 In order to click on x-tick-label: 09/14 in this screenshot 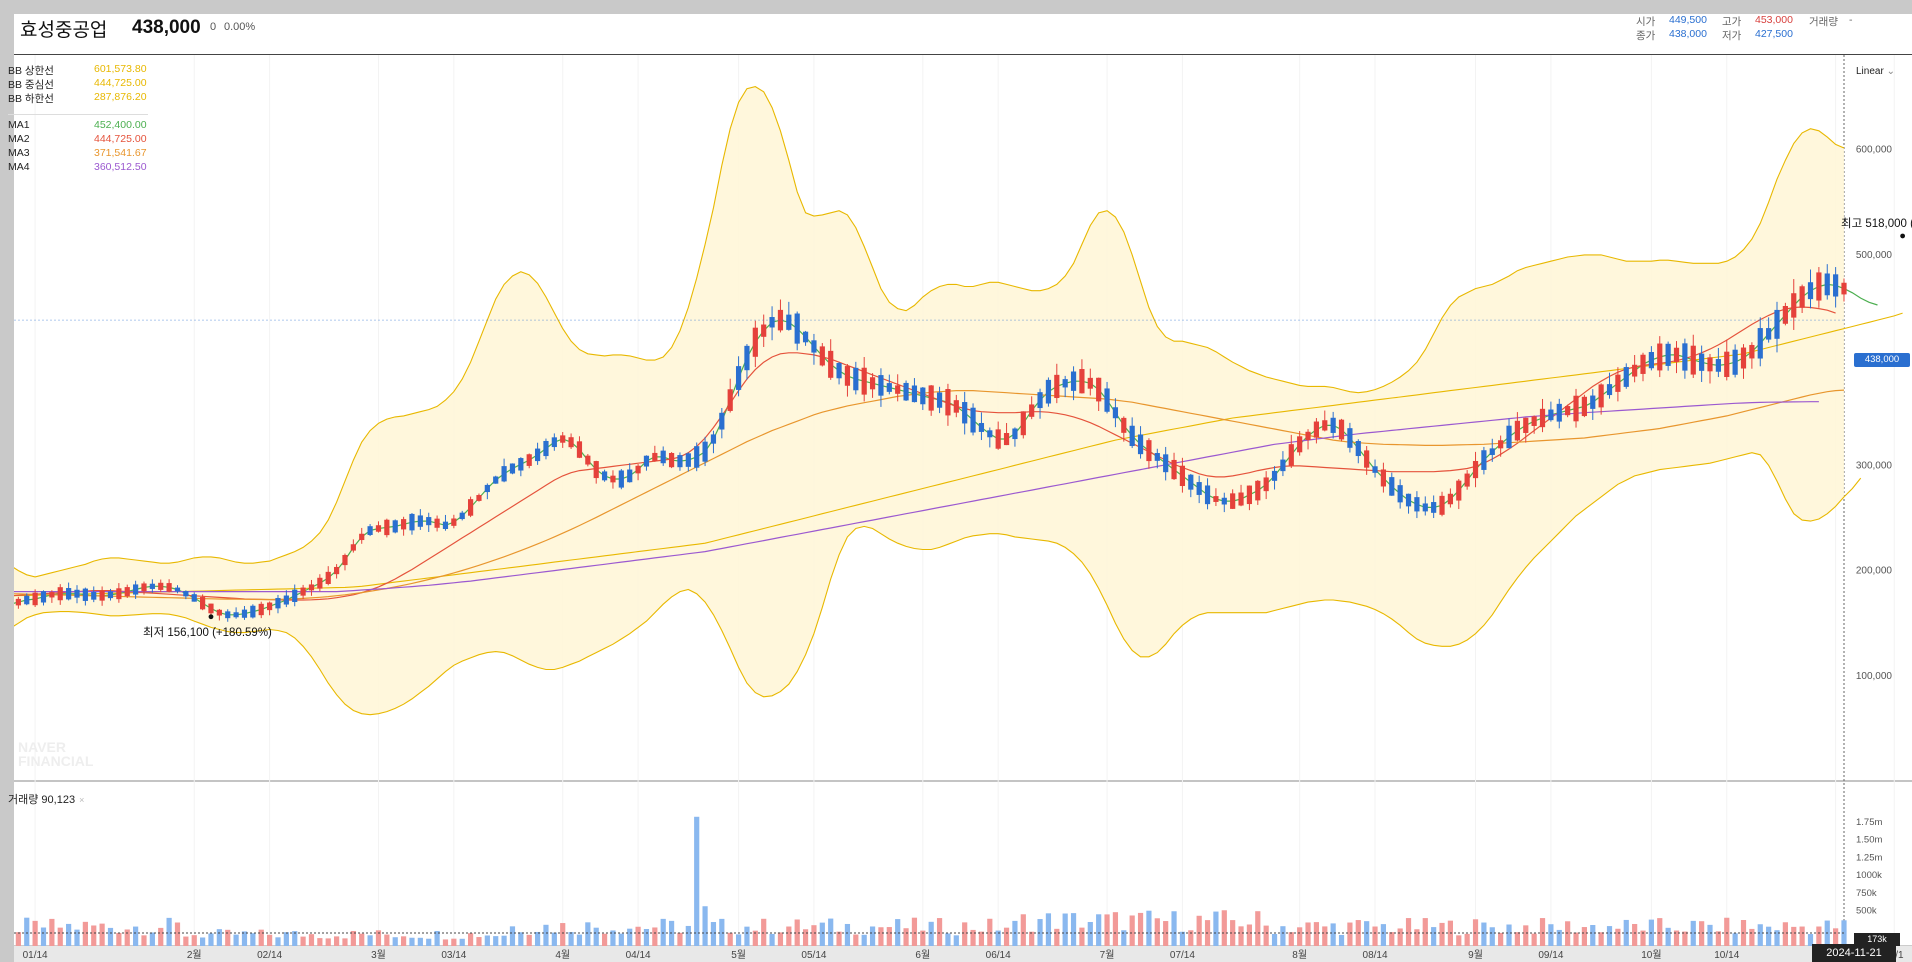, I will do `click(1550, 955)`.